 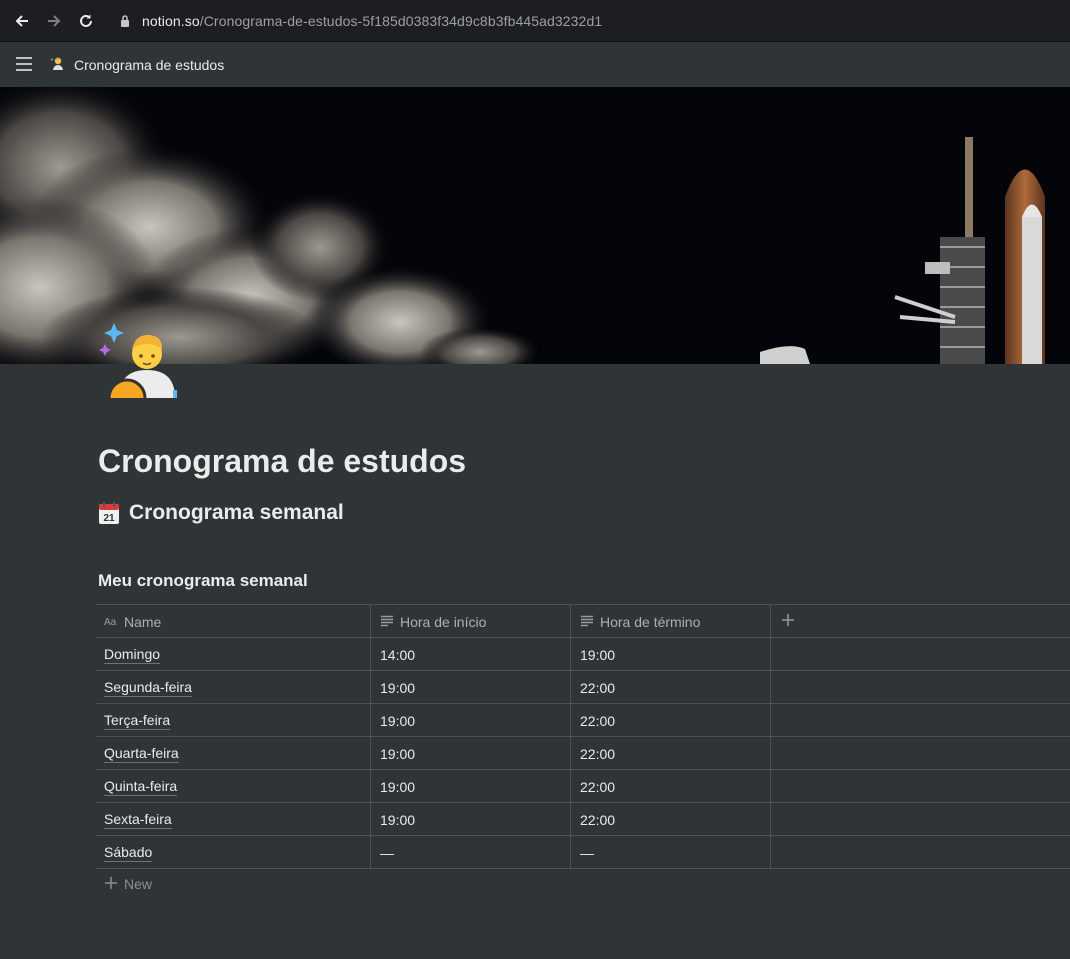 I want to click on column-header-start-time: Hora de início, so click(x=471, y=621).